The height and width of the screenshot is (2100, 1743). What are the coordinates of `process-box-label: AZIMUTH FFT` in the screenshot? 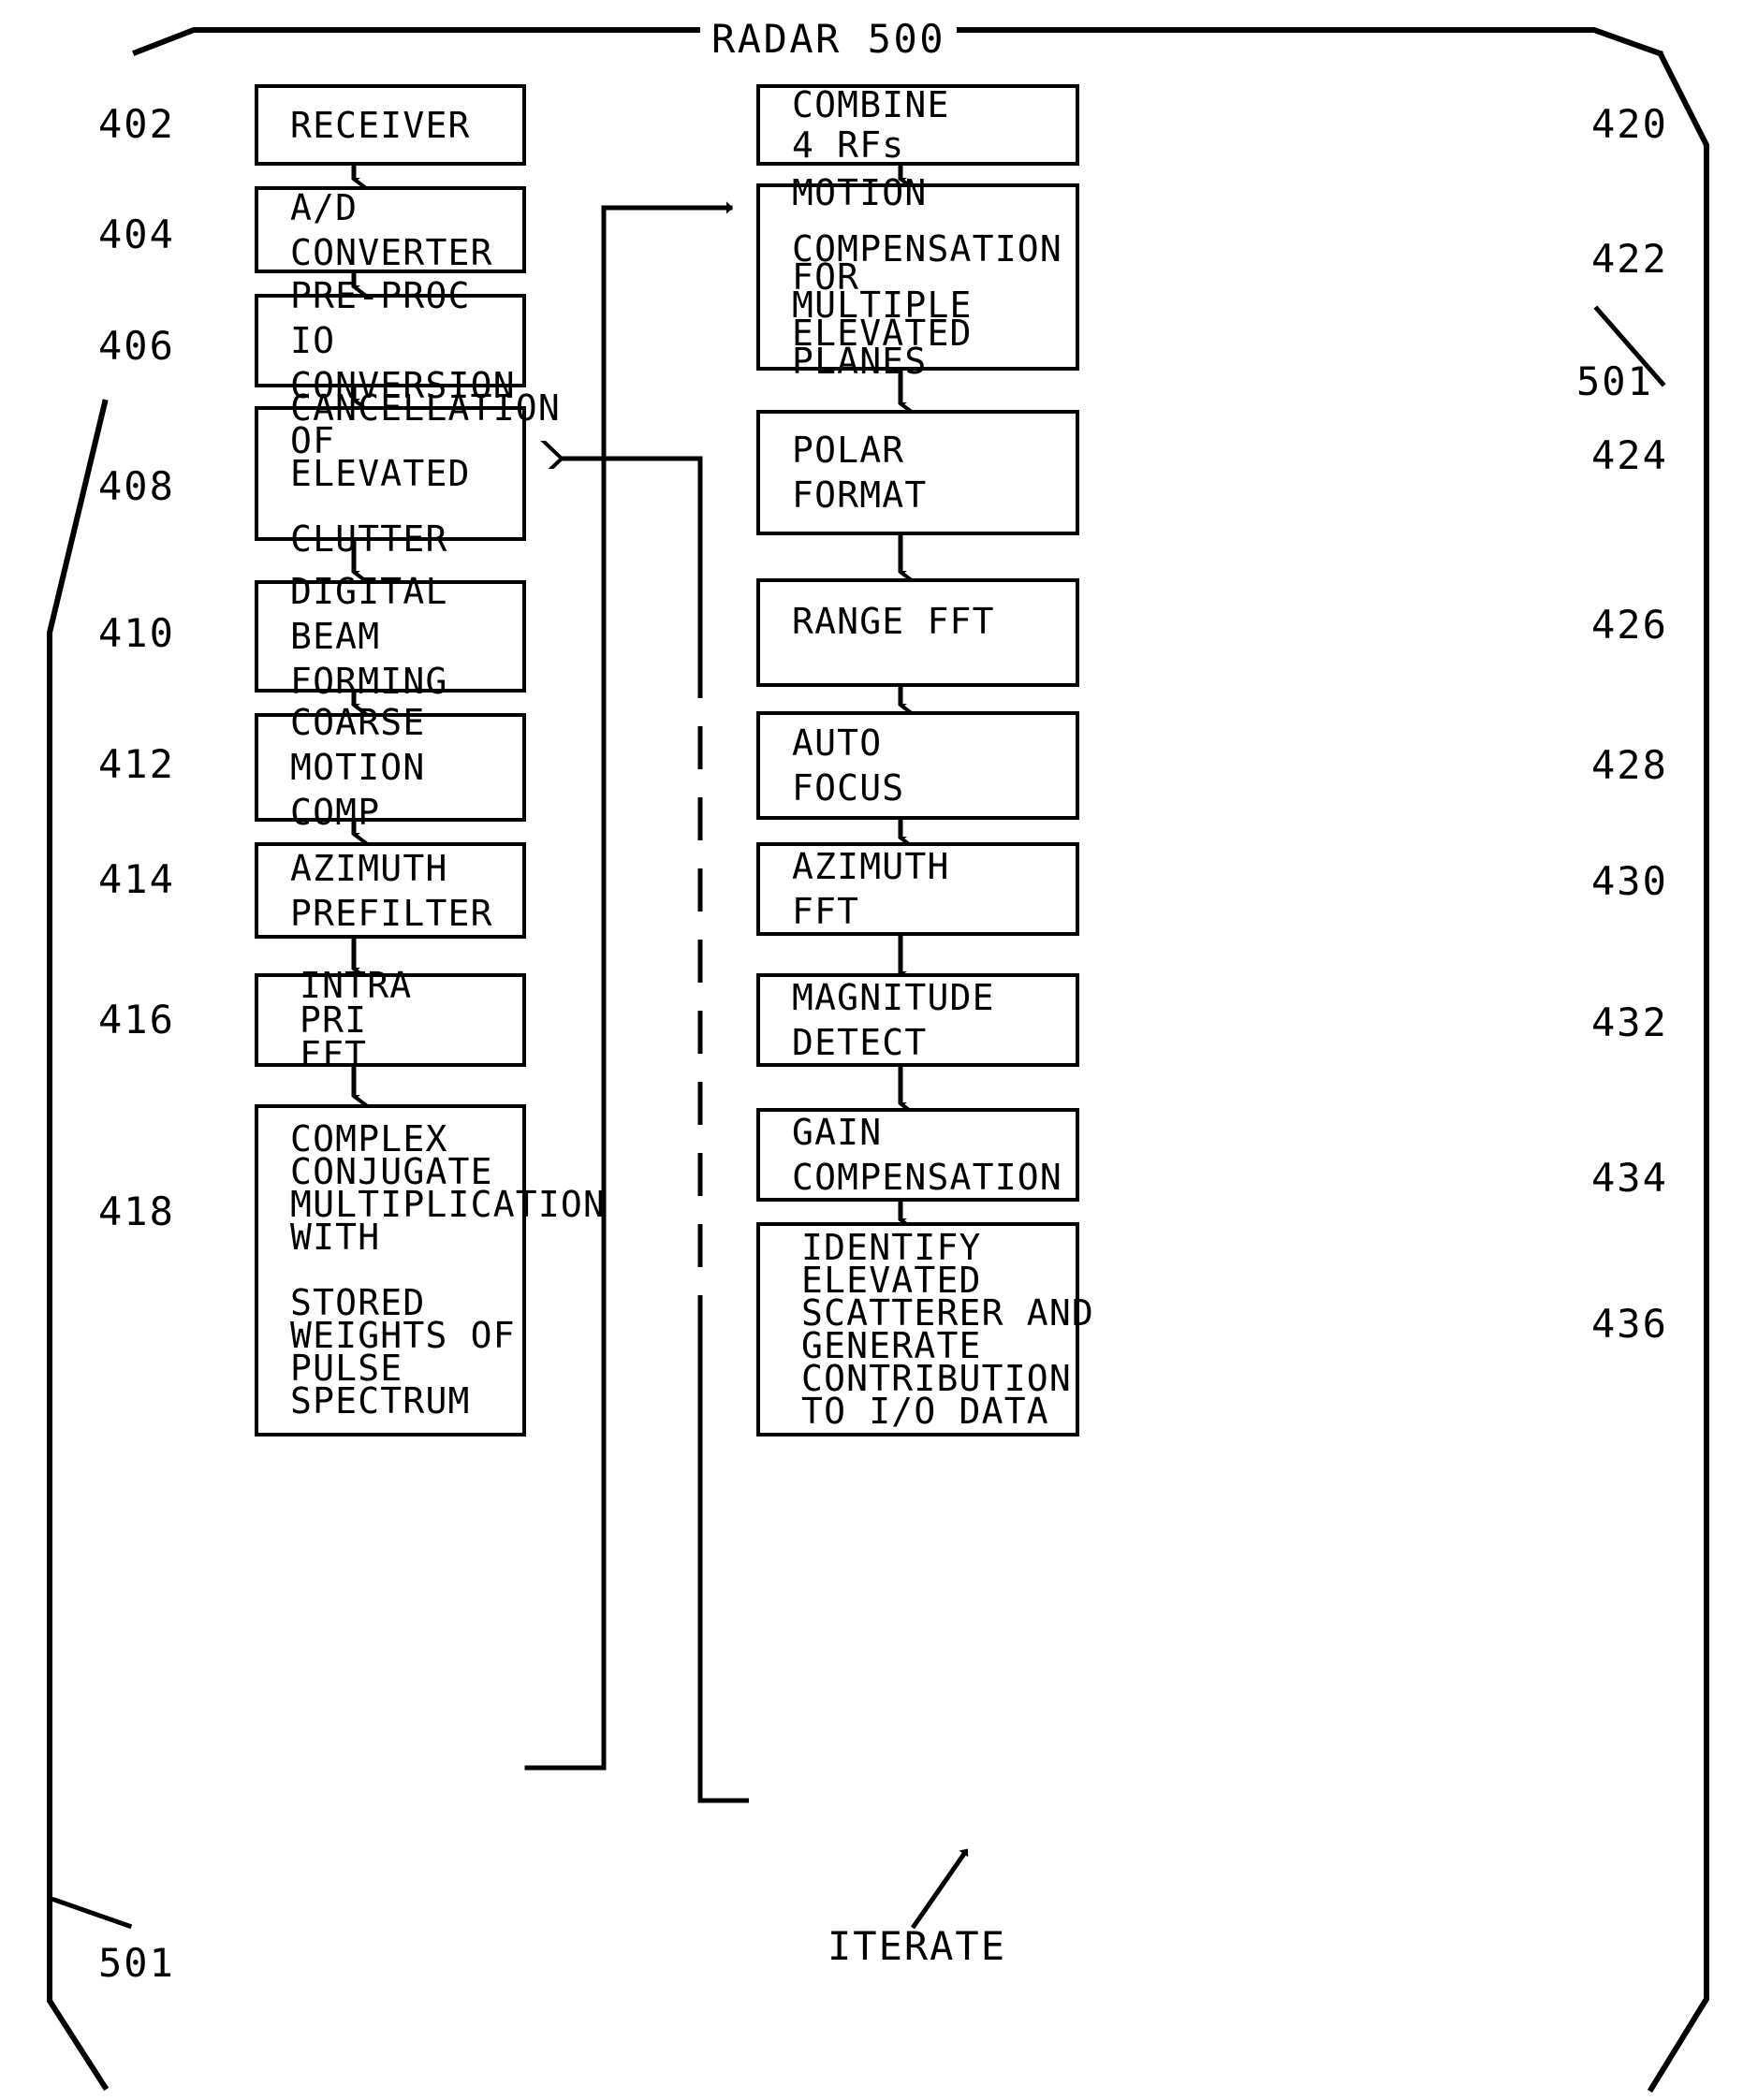 It's located at (871, 889).